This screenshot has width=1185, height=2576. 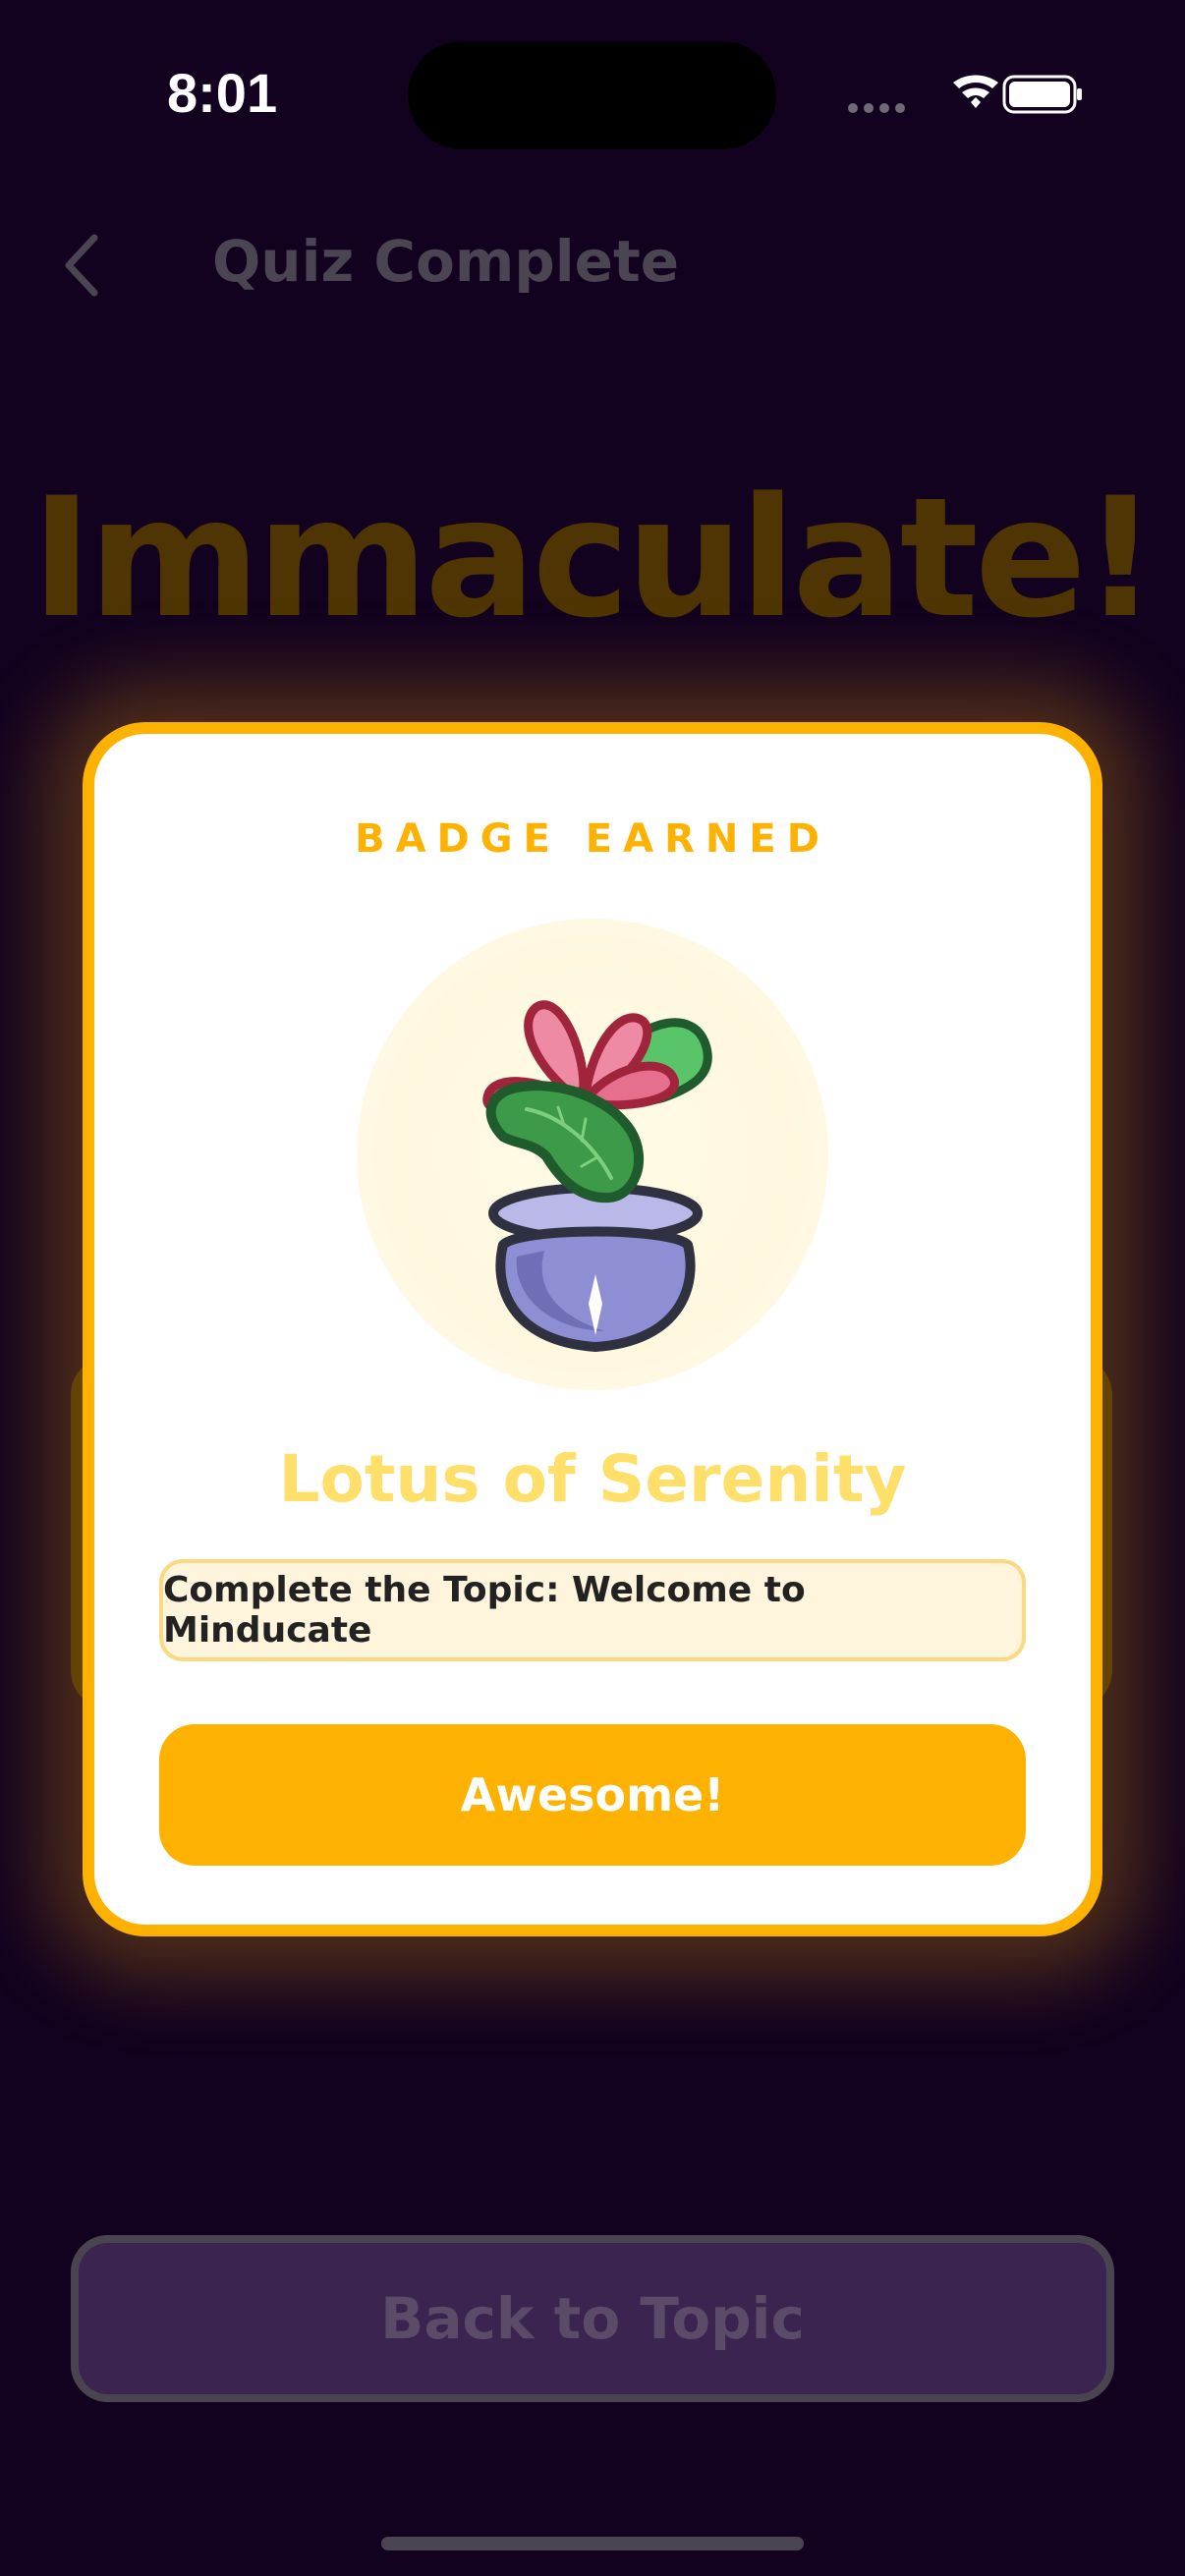 What do you see at coordinates (446, 261) in the screenshot?
I see `nav-title: Quiz Complete` at bounding box center [446, 261].